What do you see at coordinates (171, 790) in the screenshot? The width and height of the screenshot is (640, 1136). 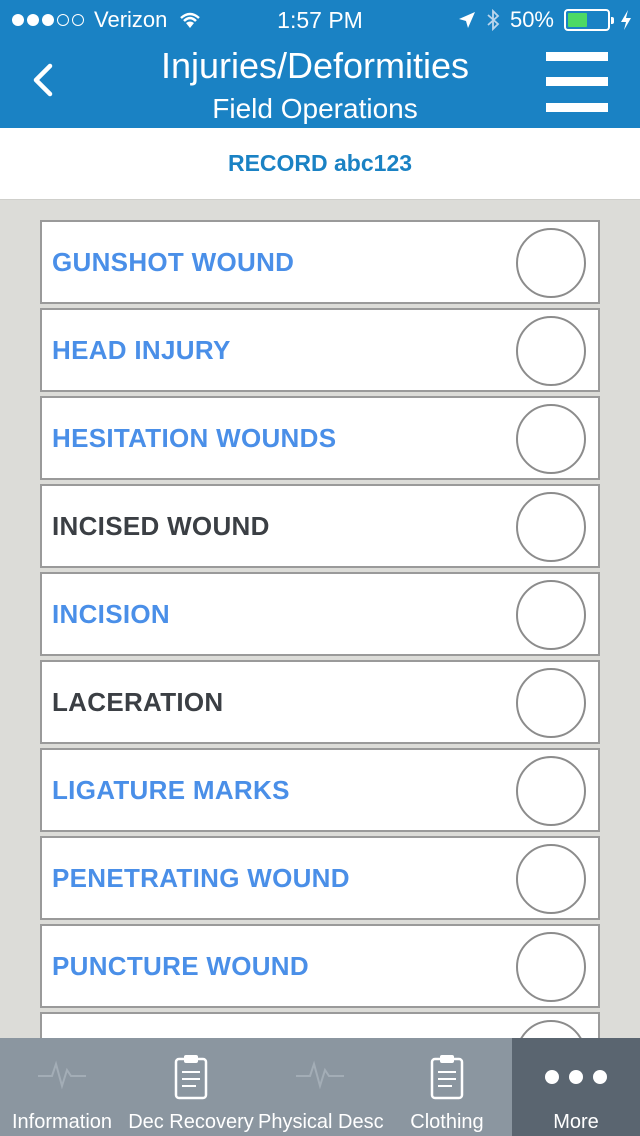 I see `list-item-label: LIGATURE MARKS` at bounding box center [171, 790].